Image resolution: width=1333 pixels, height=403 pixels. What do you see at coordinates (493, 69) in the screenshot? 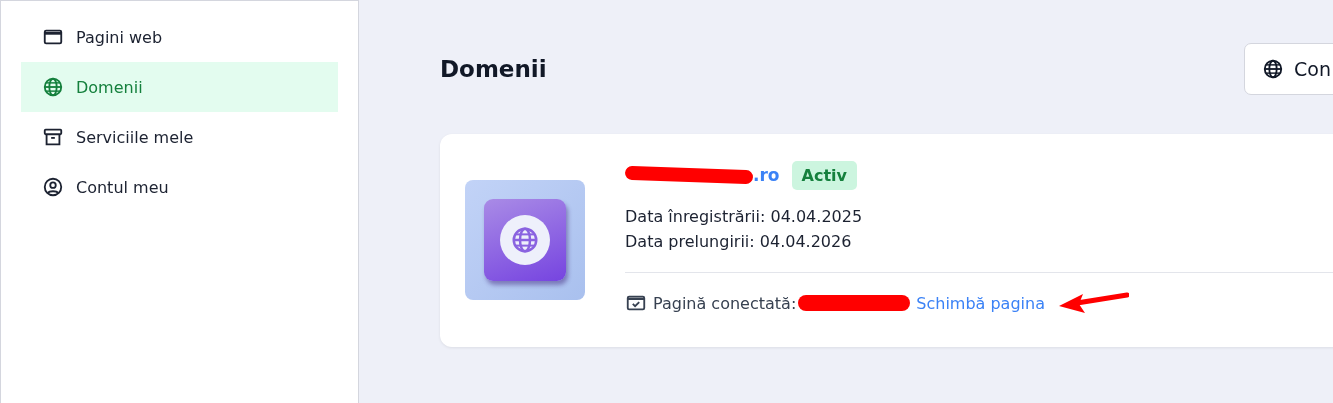
I see `page-title: Domenii` at bounding box center [493, 69].